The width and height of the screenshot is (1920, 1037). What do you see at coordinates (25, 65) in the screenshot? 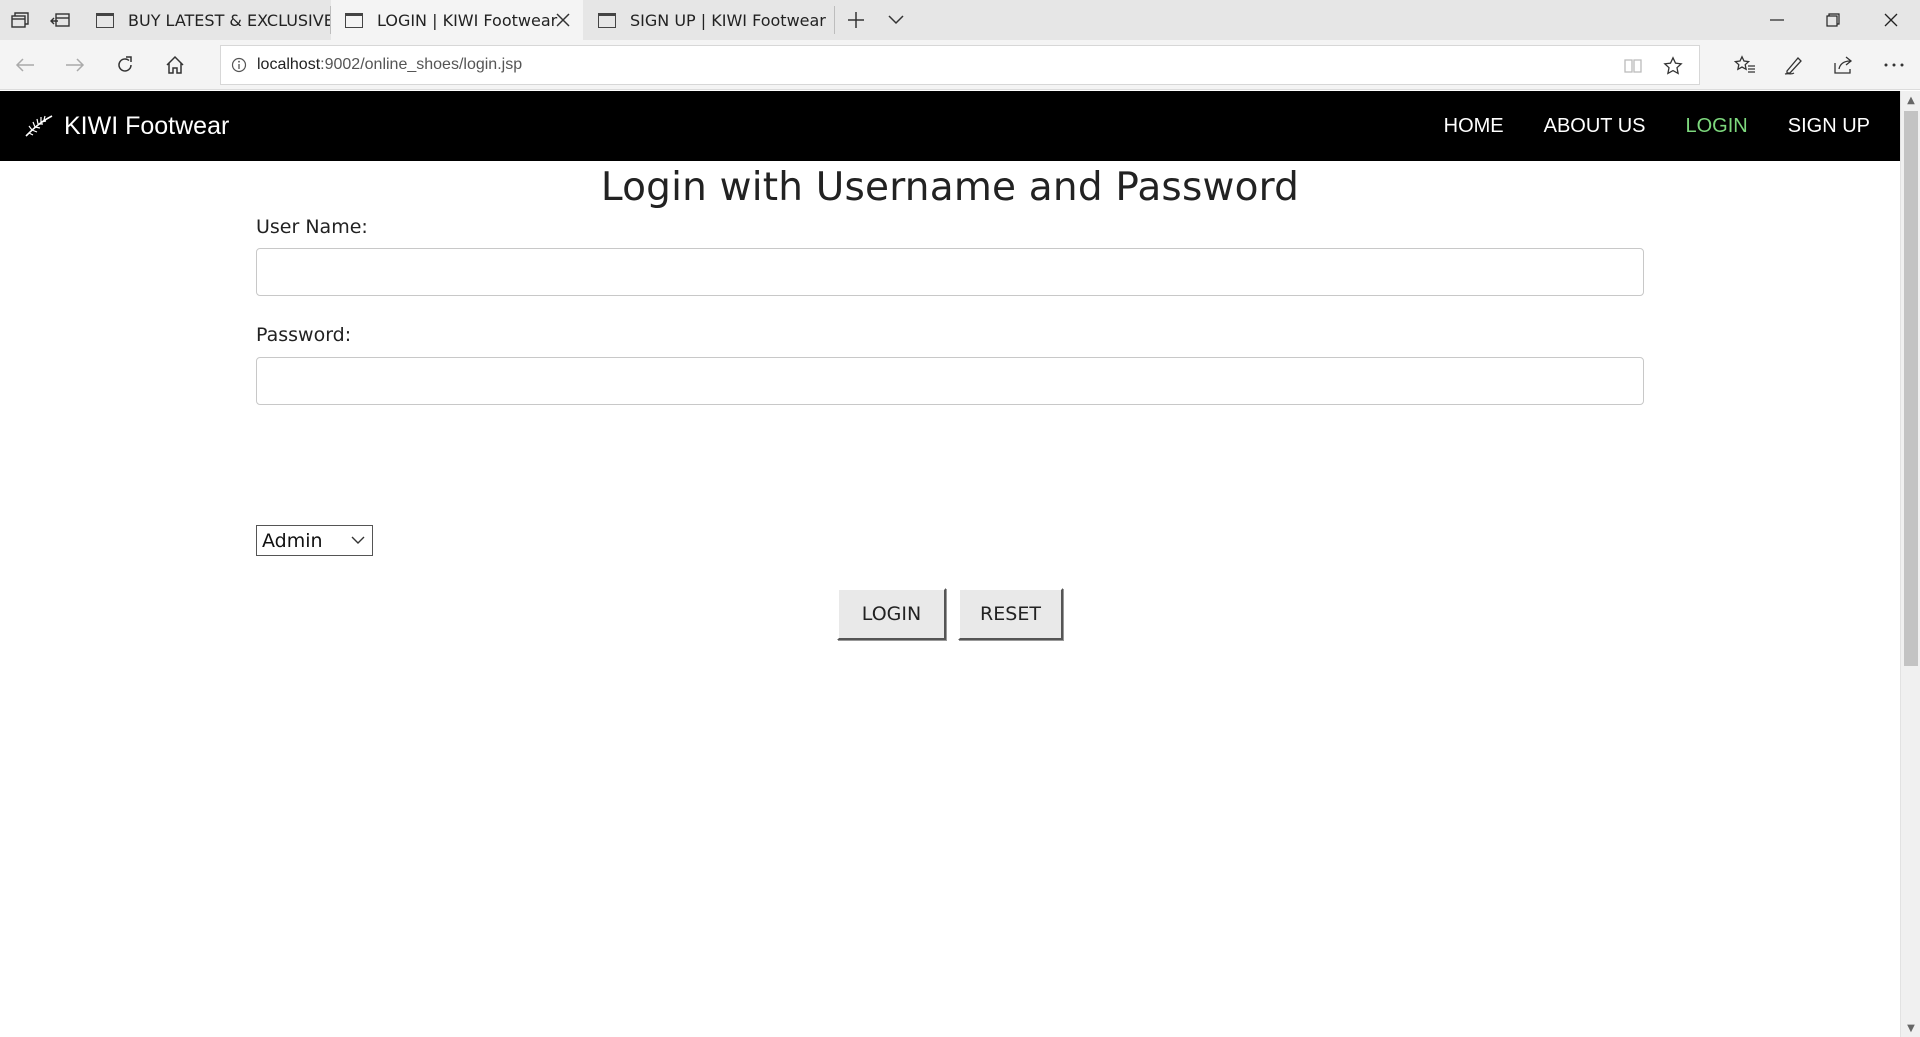
I see `back-arrow-icon` at bounding box center [25, 65].